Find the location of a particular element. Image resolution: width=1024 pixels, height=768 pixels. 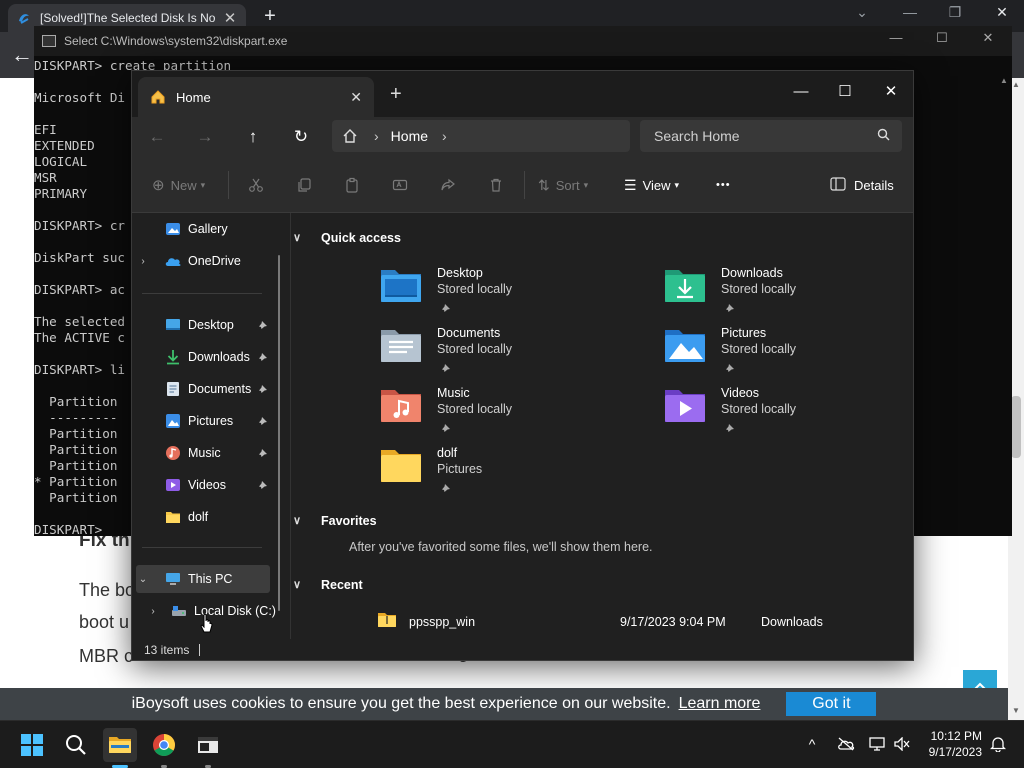

learn-more-link: Learn more is located at coordinates (720, 704).